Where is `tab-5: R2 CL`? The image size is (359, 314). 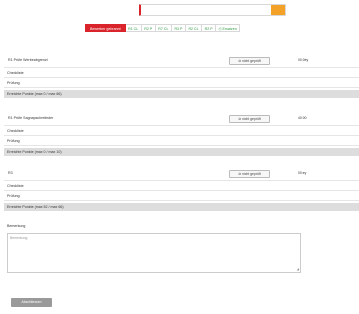 tab-5: R2 CL is located at coordinates (194, 28).